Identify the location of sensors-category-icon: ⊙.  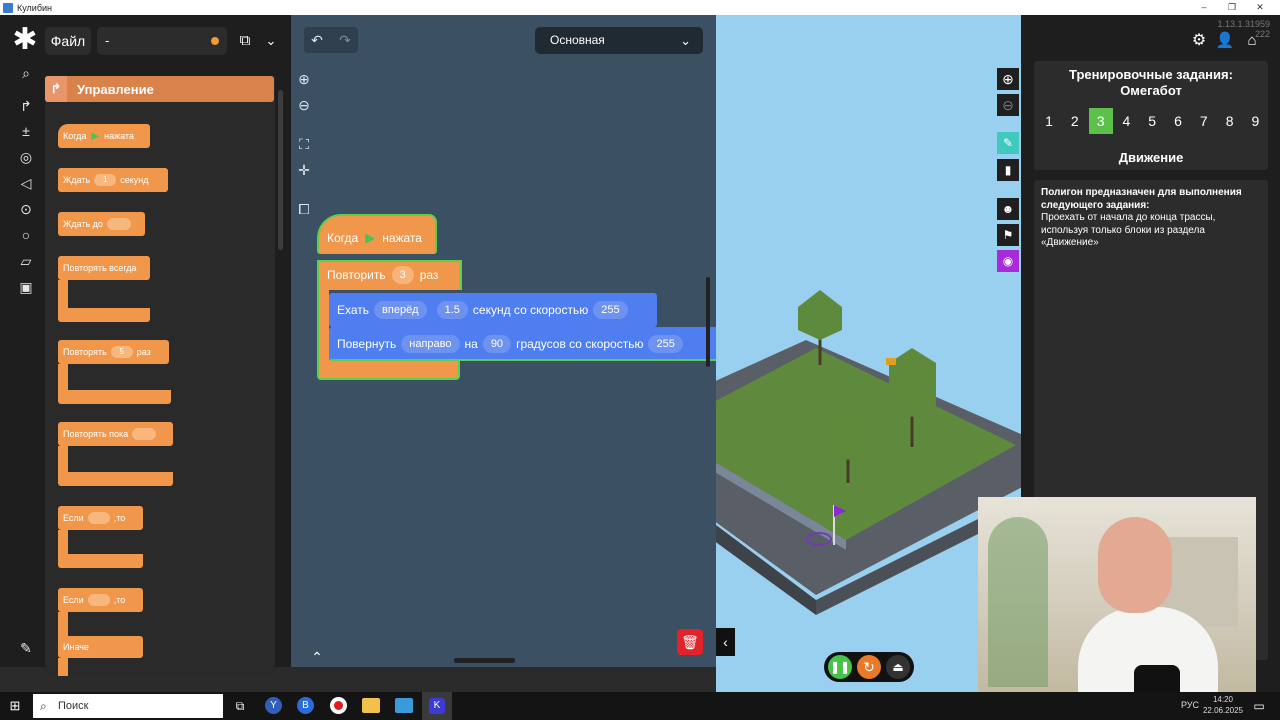
(26, 209).